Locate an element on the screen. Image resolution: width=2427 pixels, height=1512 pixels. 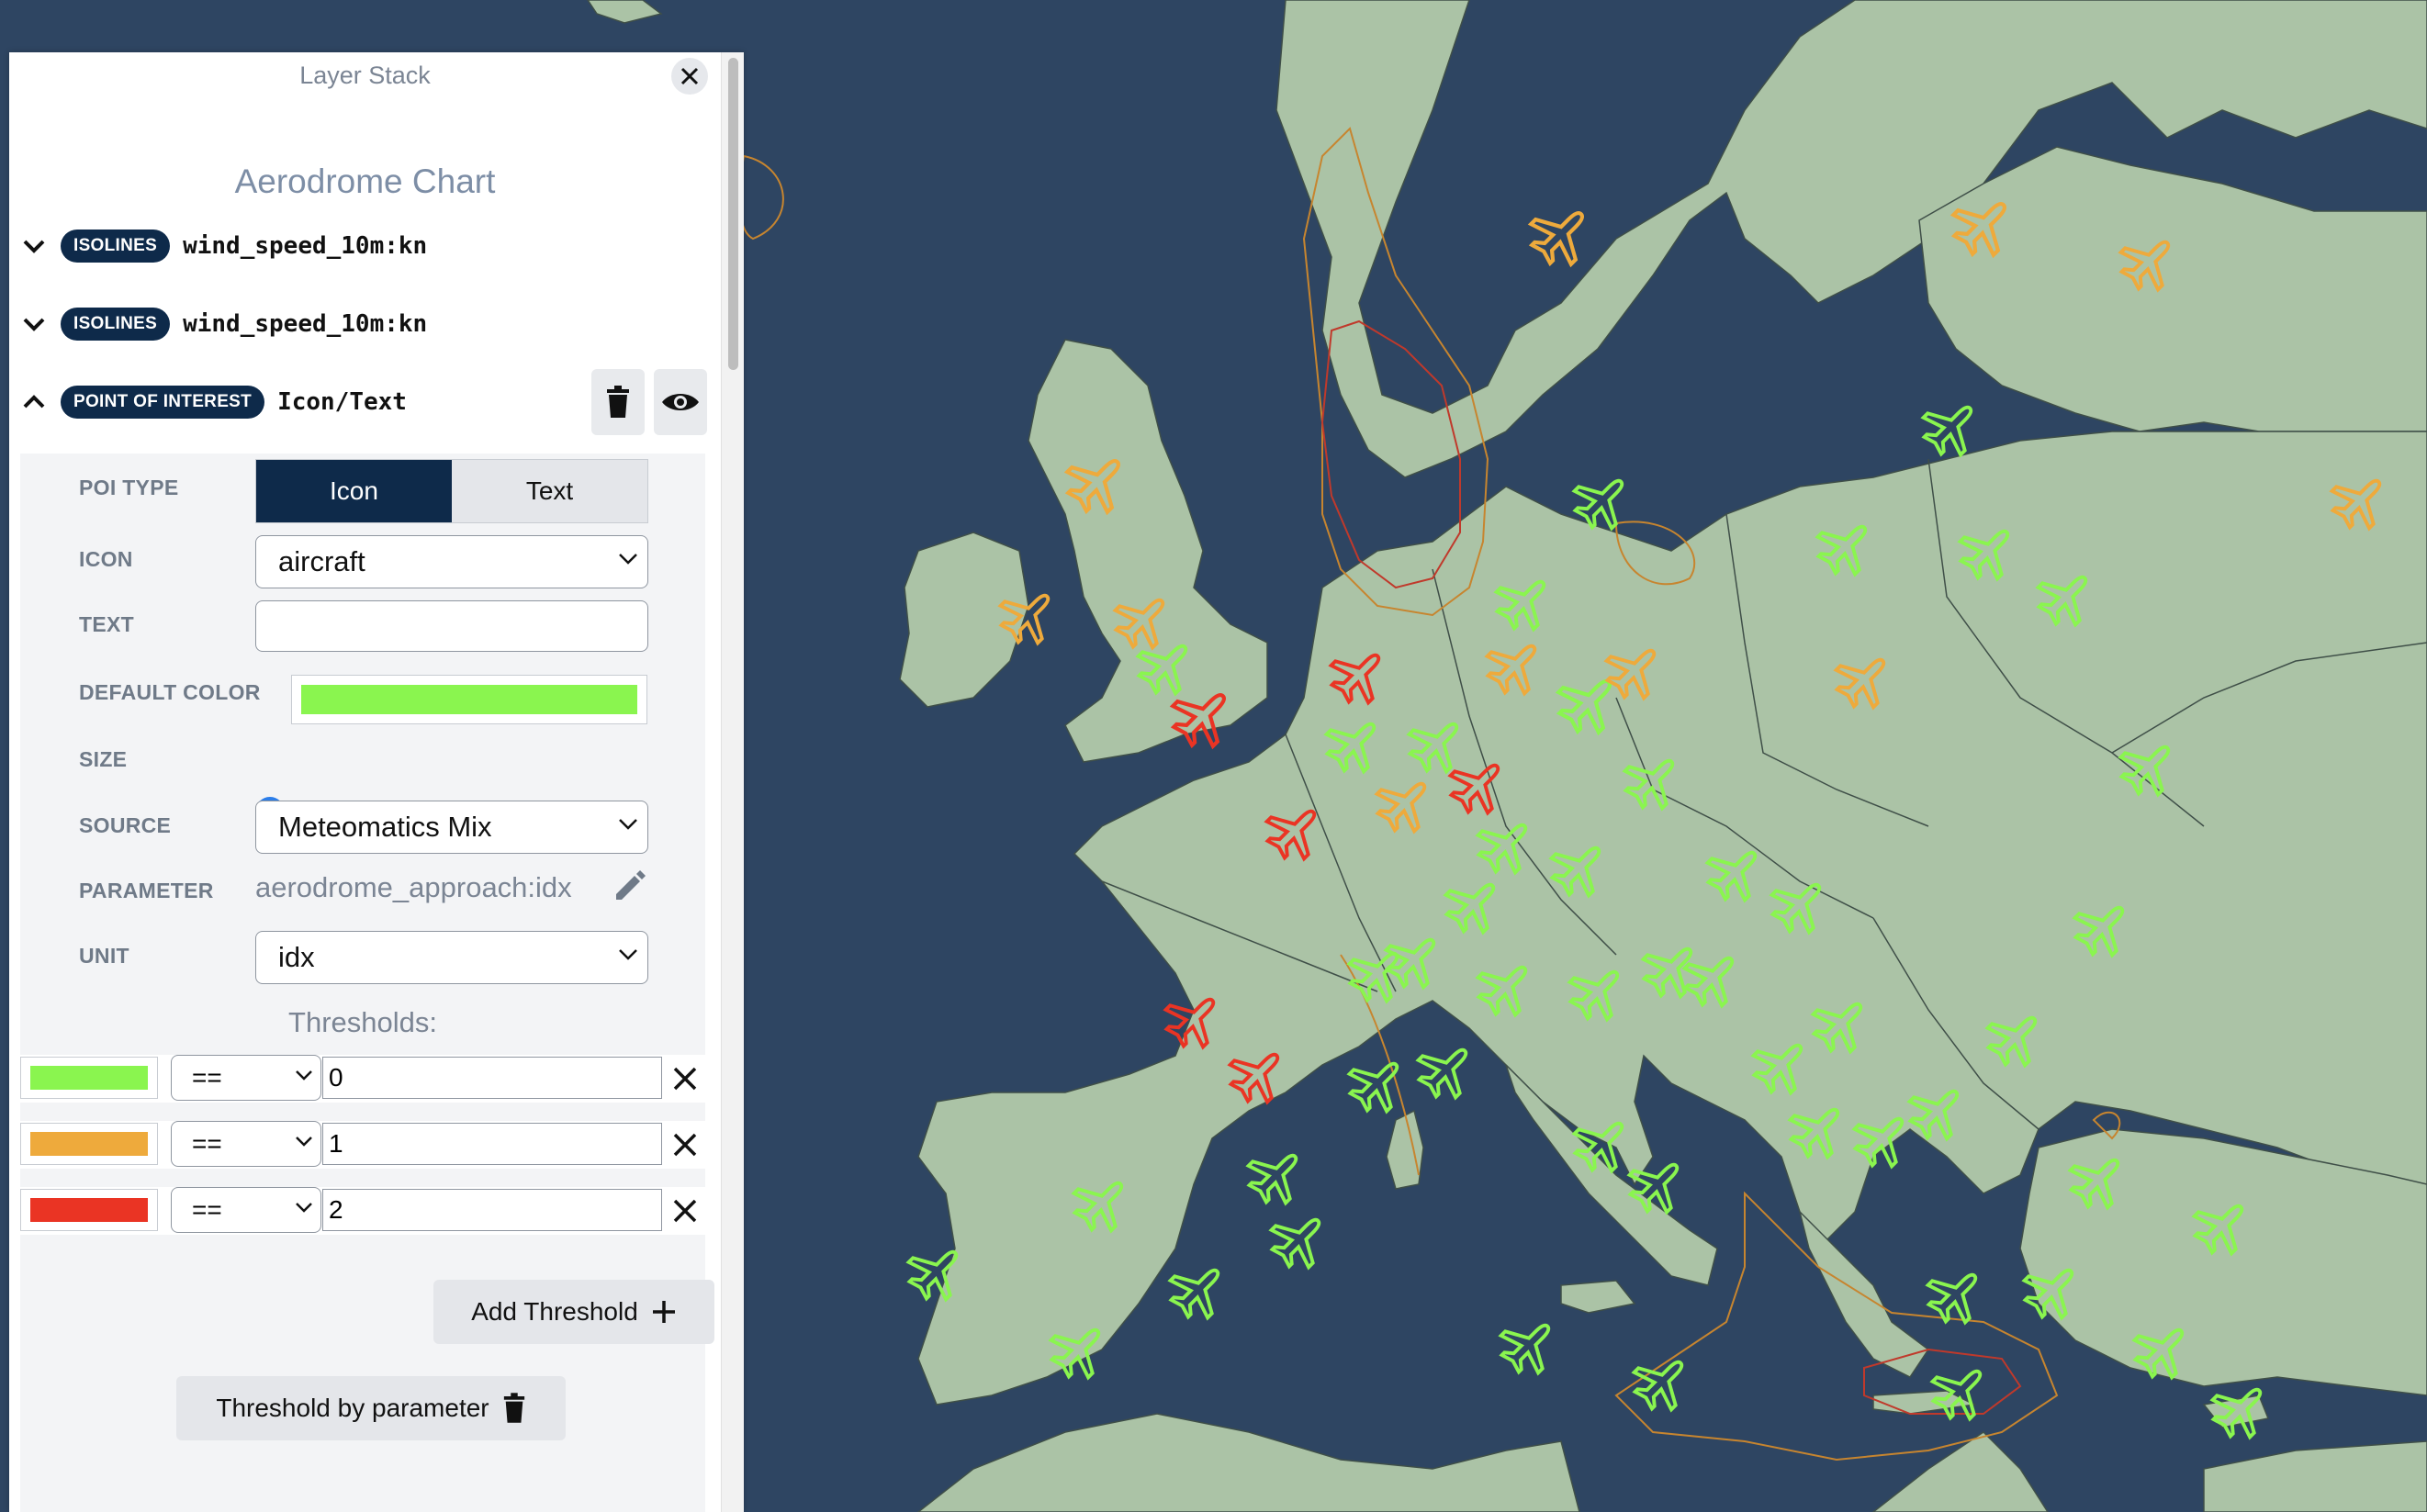
layer-type-badge: POINT OF INTEREST is located at coordinates (163, 402).